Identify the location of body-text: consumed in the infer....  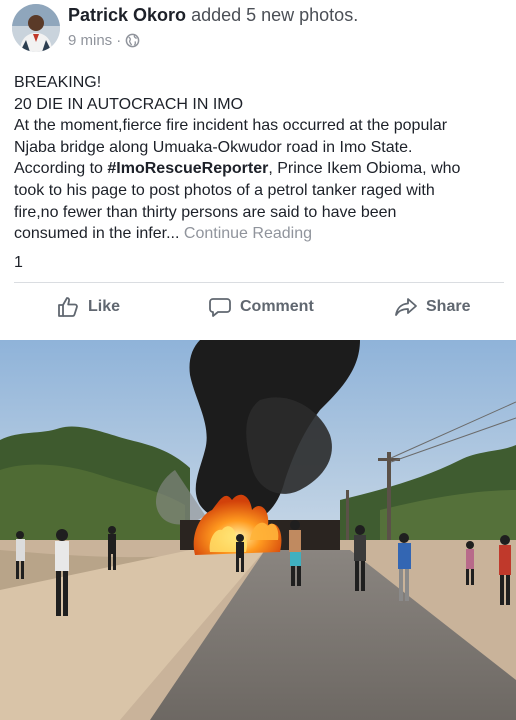
(97, 234).